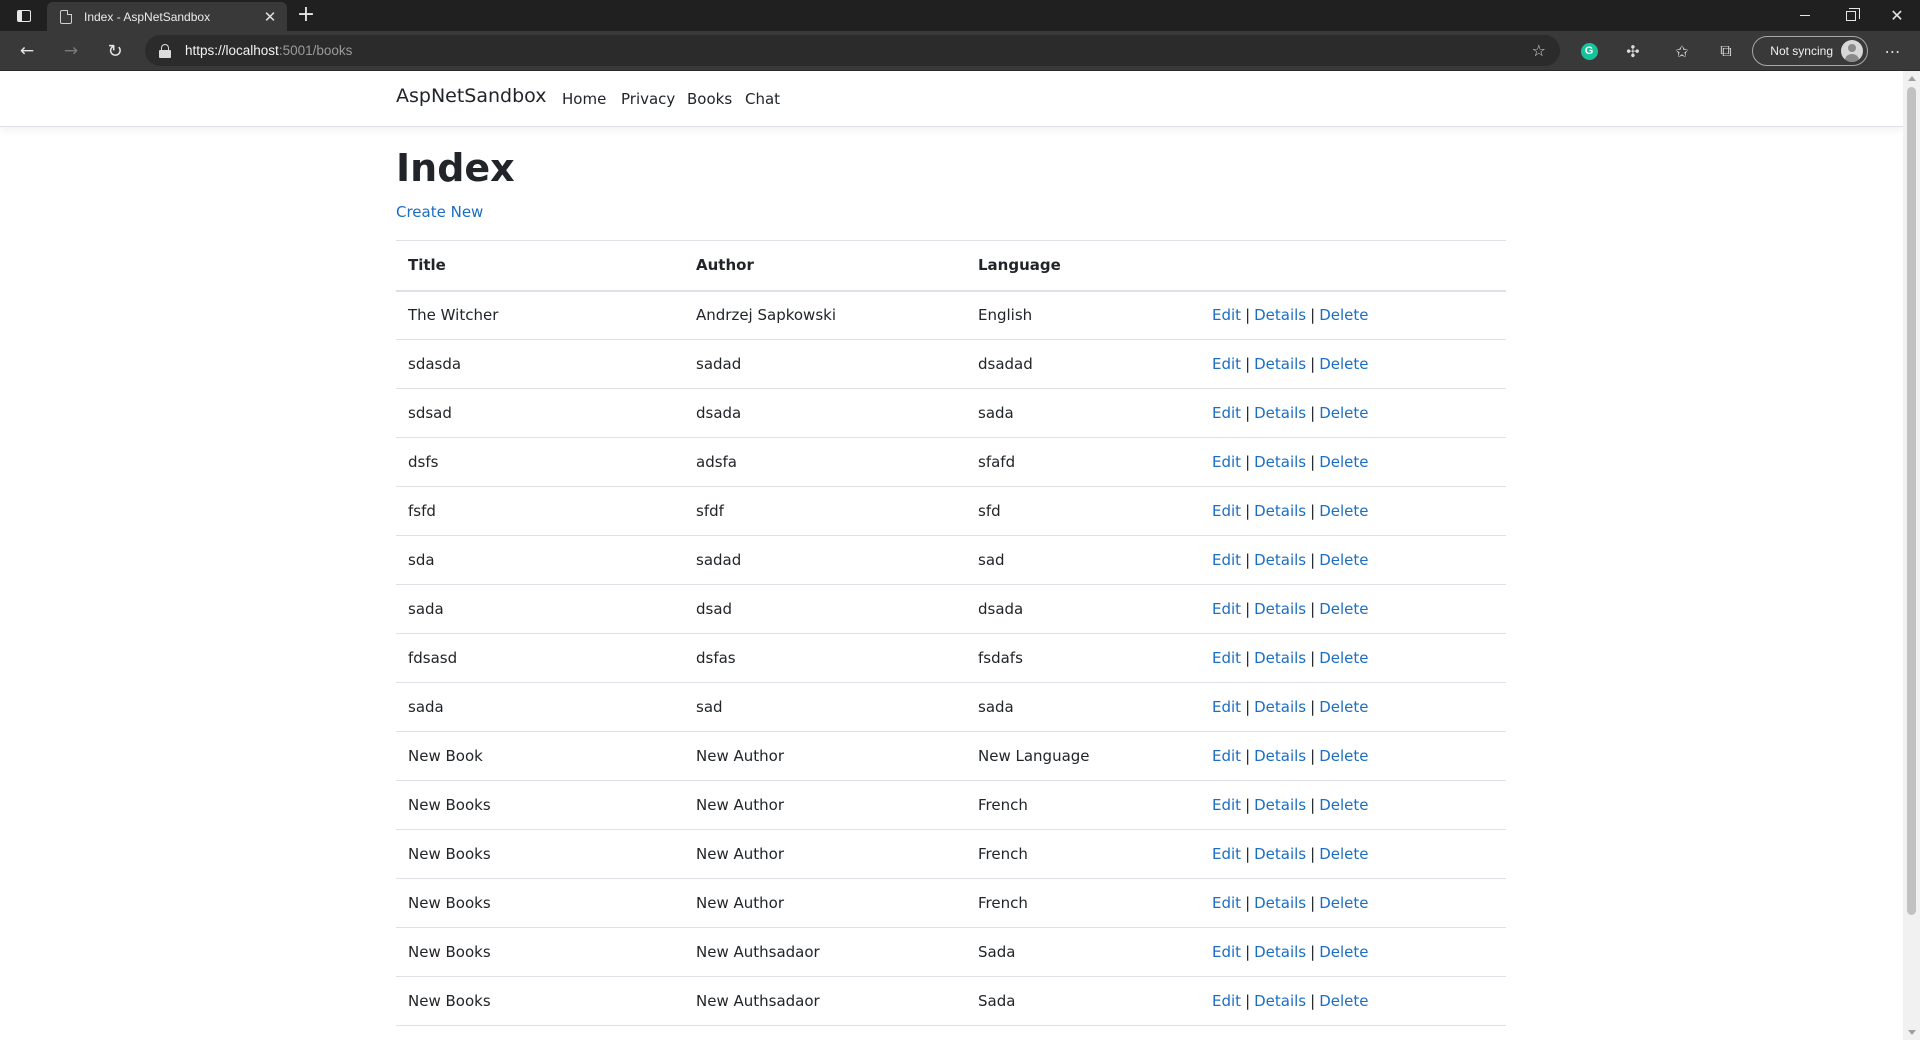  What do you see at coordinates (471, 96) in the screenshot?
I see `brand-link: AspNetSandbox` at bounding box center [471, 96].